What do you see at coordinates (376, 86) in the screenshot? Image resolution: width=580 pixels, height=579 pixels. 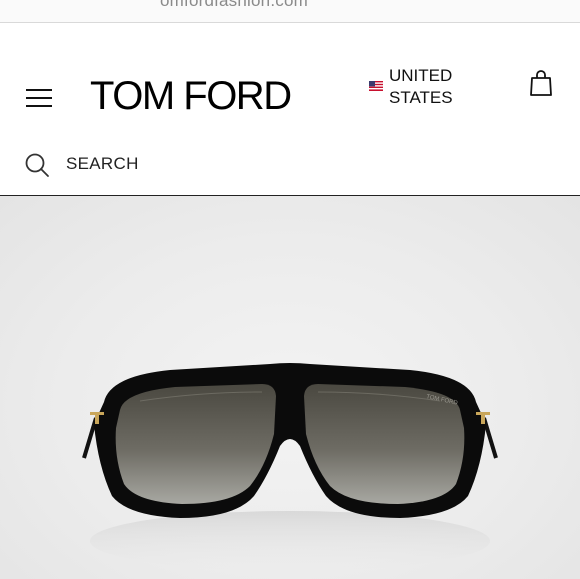 I see `us-flag-icon` at bounding box center [376, 86].